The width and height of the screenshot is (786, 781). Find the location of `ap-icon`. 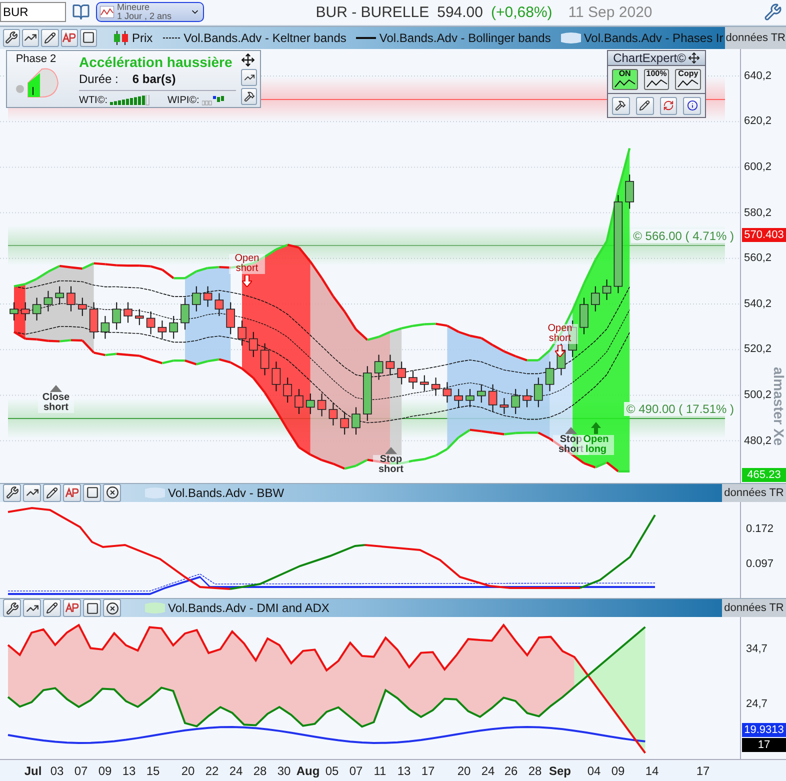

ap-icon is located at coordinates (69, 38).